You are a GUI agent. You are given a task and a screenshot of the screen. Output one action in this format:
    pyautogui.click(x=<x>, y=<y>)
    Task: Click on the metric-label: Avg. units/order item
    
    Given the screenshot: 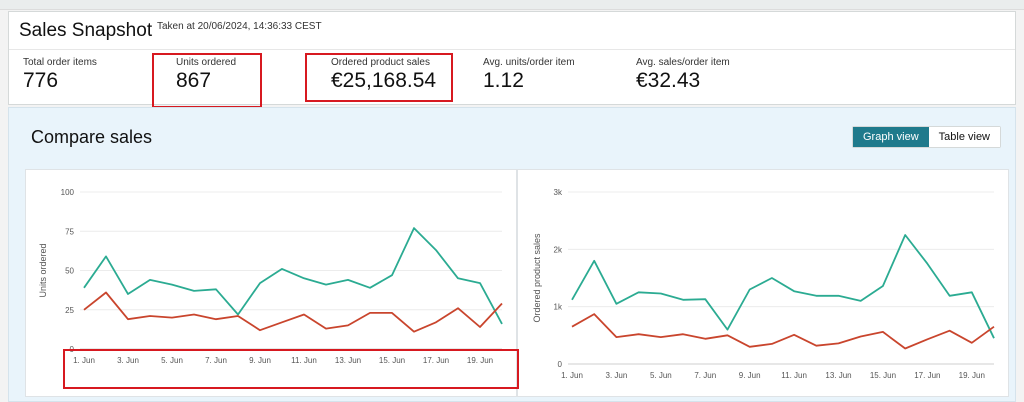 What is the action you would take?
    pyautogui.click(x=529, y=62)
    